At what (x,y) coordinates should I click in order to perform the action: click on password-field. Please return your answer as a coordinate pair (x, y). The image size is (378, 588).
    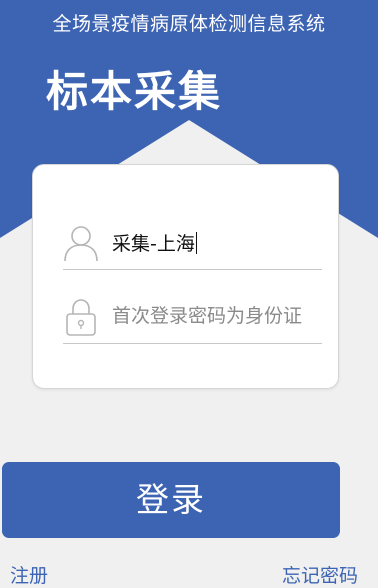
    Looking at the image, I should click on (192, 317).